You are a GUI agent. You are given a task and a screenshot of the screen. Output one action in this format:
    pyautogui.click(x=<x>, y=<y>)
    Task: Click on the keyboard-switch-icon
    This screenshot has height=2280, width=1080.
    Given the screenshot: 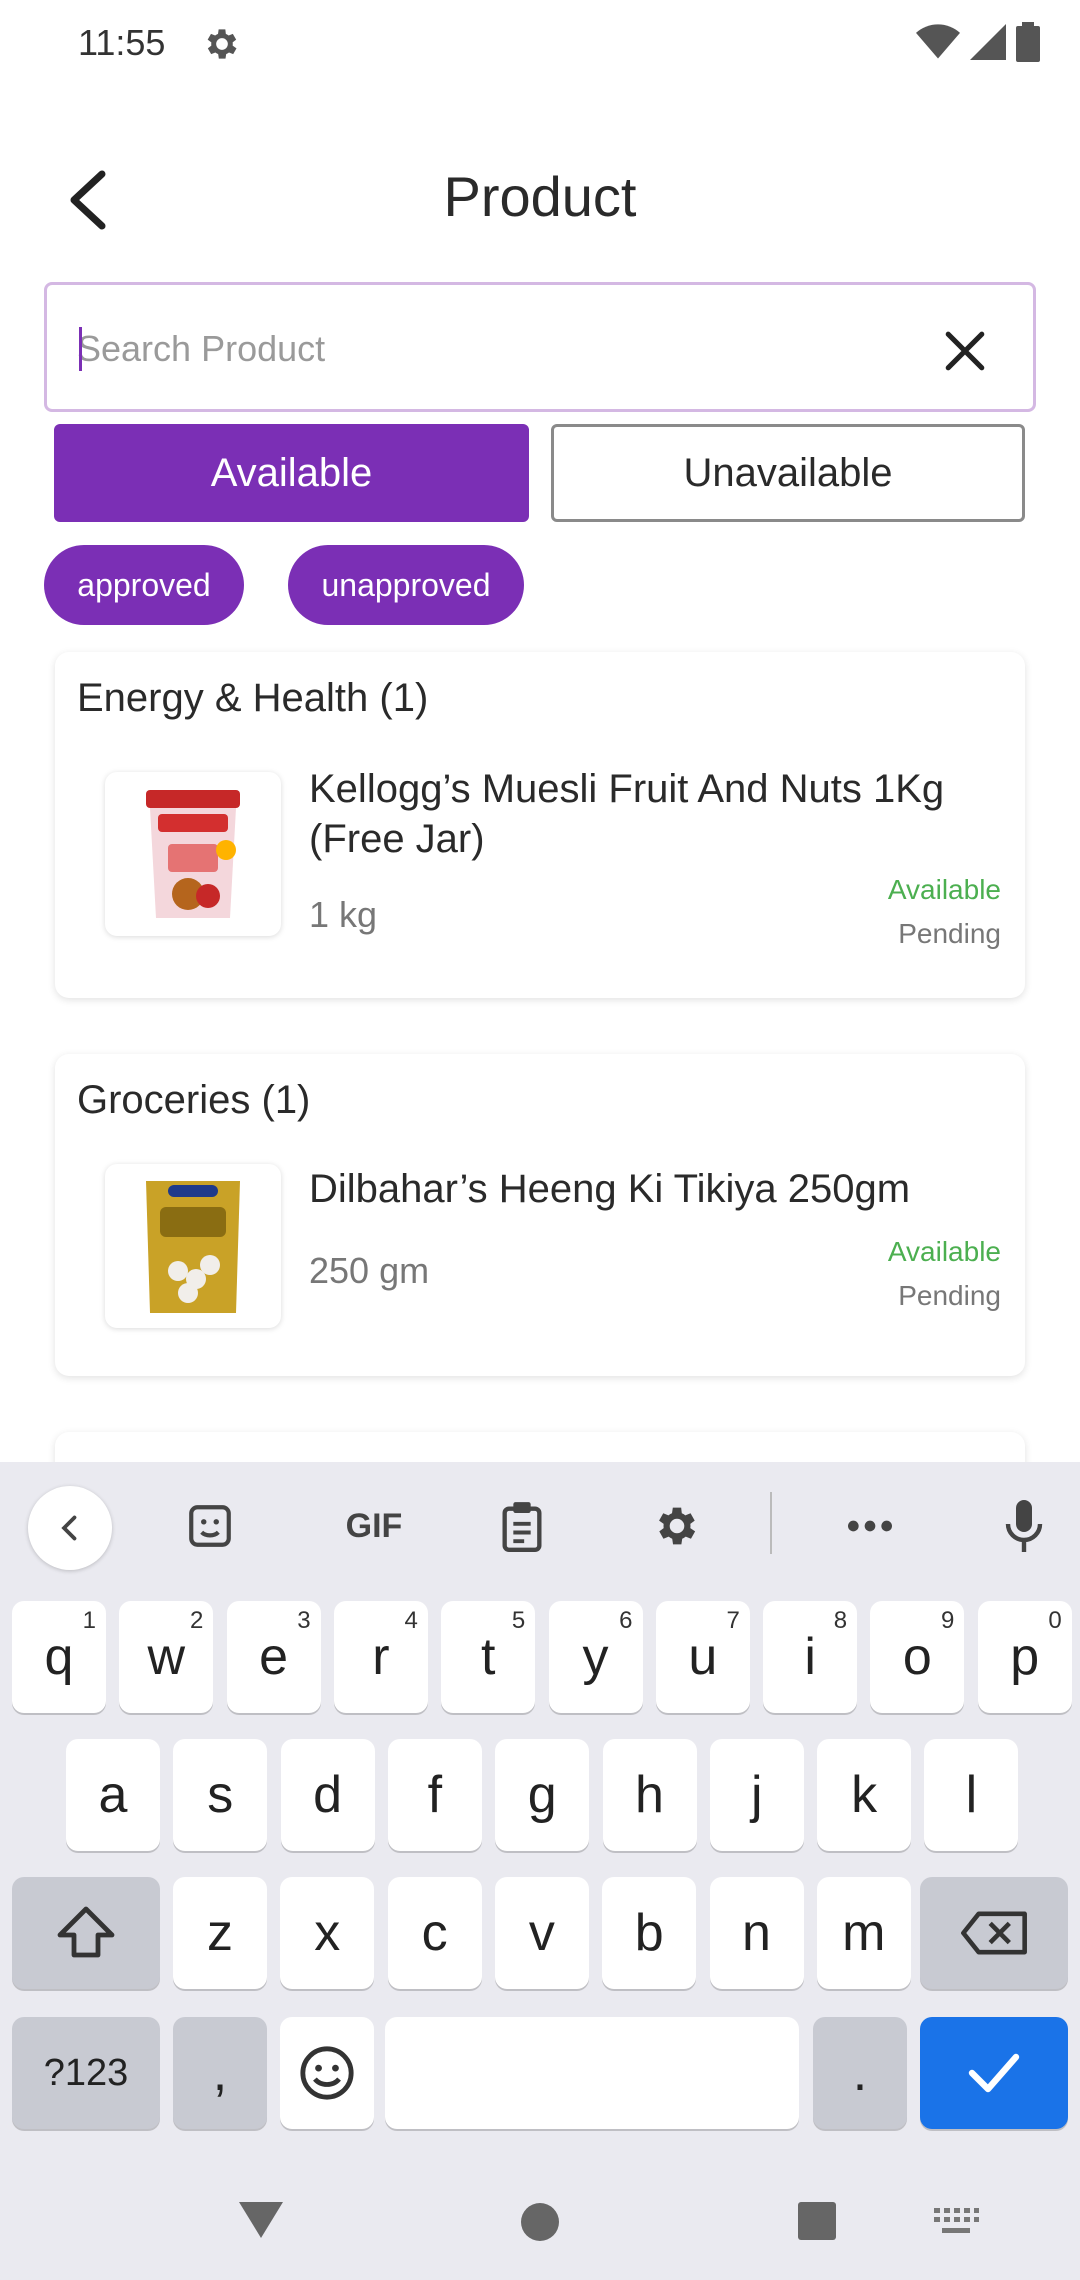 What is the action you would take?
    pyautogui.click(x=956, y=2223)
    